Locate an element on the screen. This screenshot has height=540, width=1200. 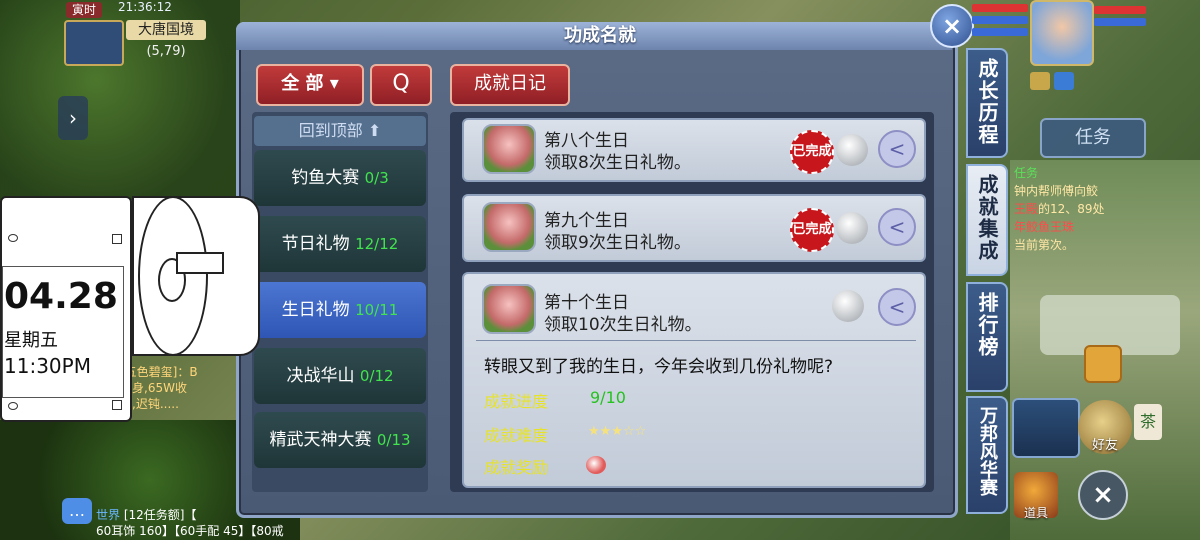
buff-icon is located at coordinates (1040, 81).